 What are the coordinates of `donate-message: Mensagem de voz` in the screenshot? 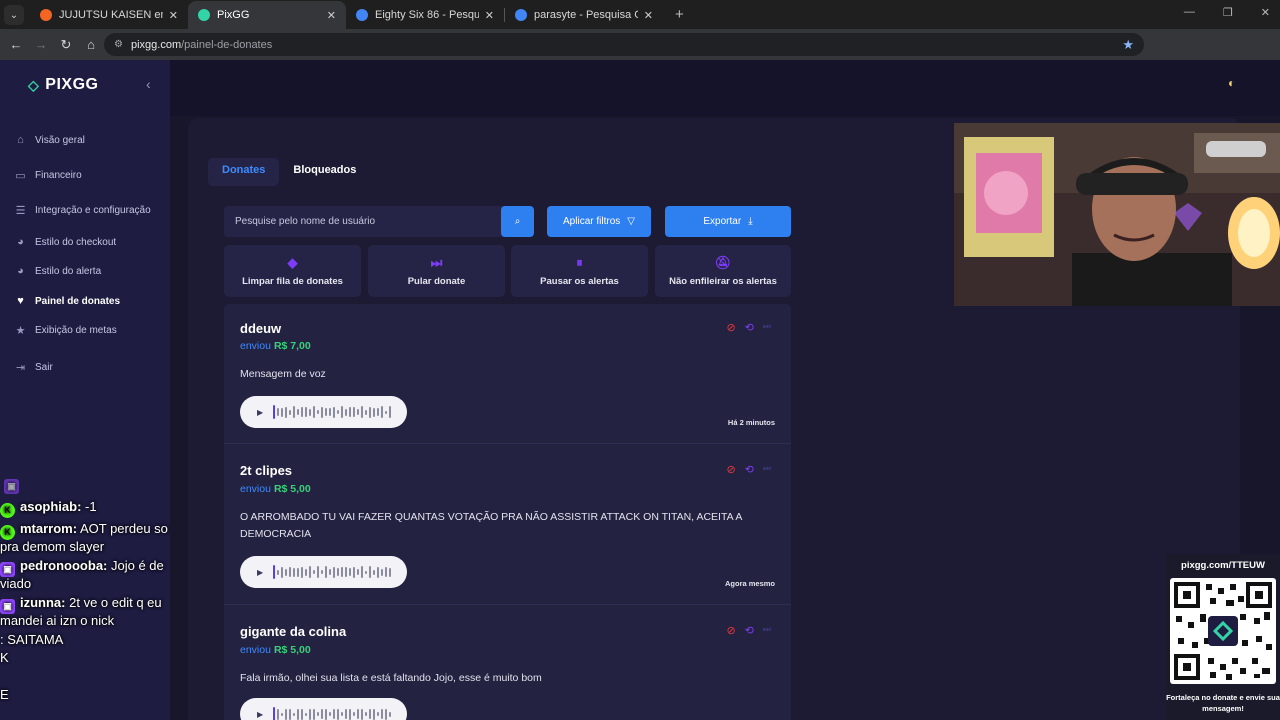 It's located at (283, 374).